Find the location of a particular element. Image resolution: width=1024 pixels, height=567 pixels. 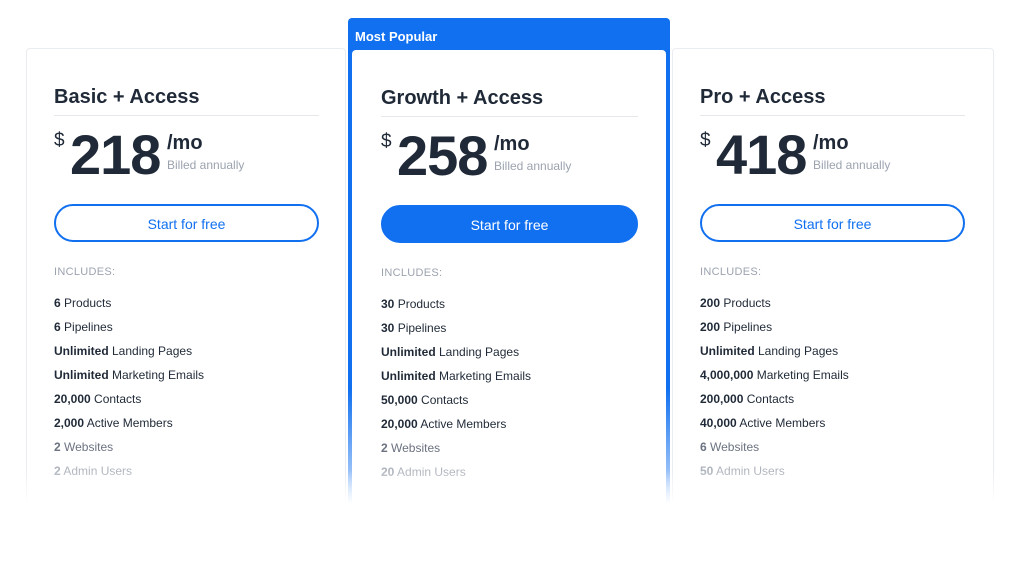

price-amount: 218 is located at coordinates (115, 154).